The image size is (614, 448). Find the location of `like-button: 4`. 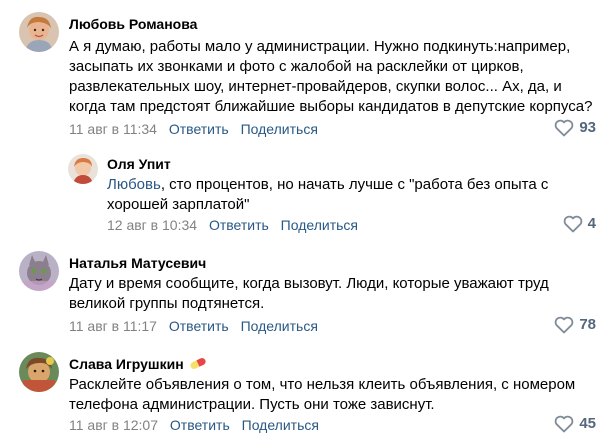

like-button: 4 is located at coordinates (579, 224).